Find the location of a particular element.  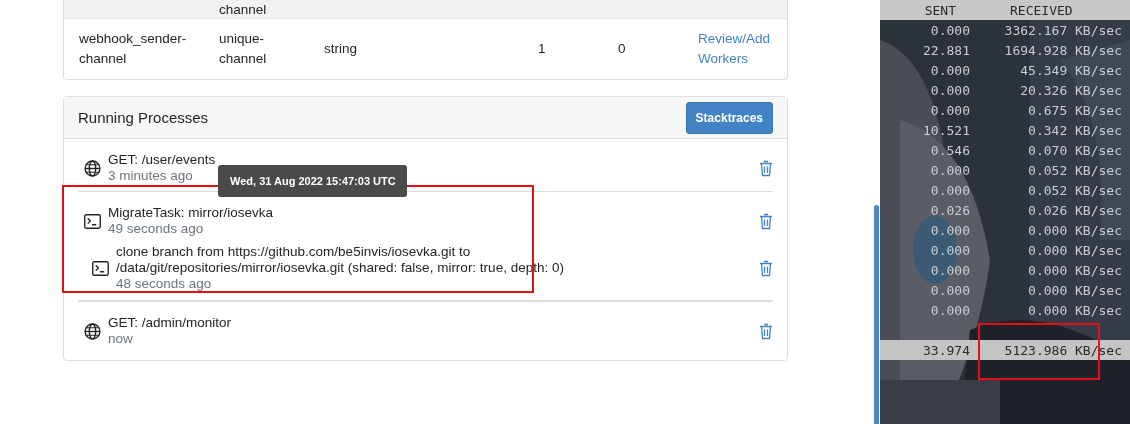

table-cell-text: 0 is located at coordinates (622, 49).